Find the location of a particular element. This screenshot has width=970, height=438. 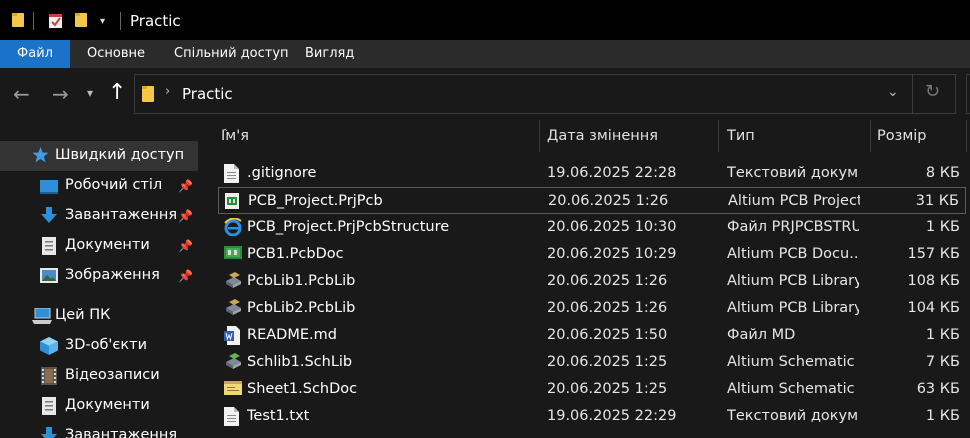

sidebar-item-videos: Відеозаписи is located at coordinates (99, 376).